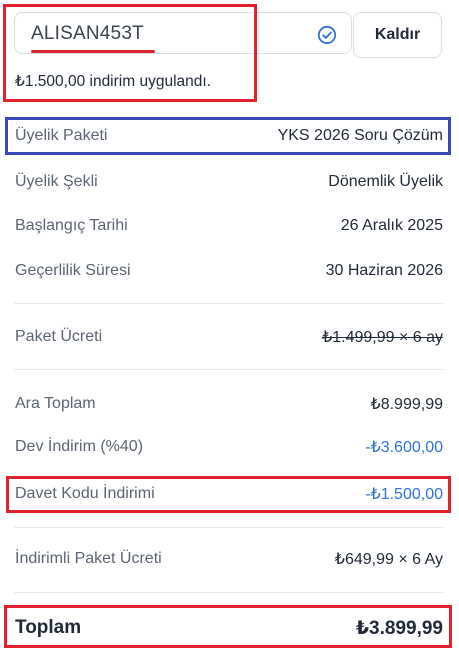  I want to click on discounted-fee-value: ₺649,99 × 6 Ay, so click(388, 559).